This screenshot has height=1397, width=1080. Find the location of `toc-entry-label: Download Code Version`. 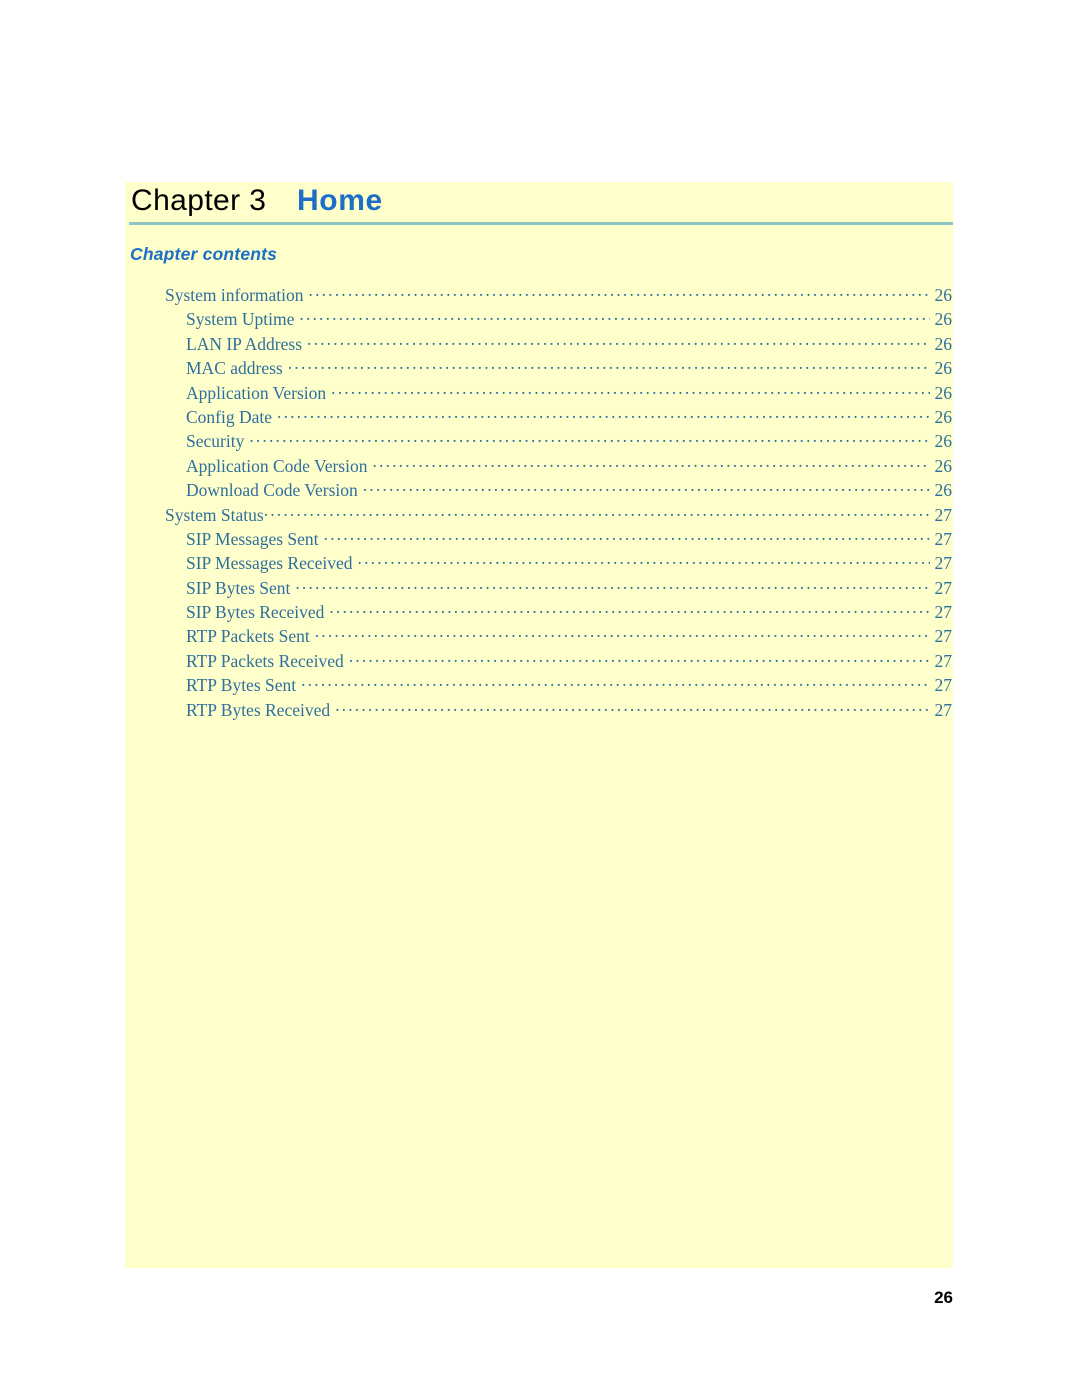

toc-entry-label: Download Code Version is located at coordinates (272, 490).